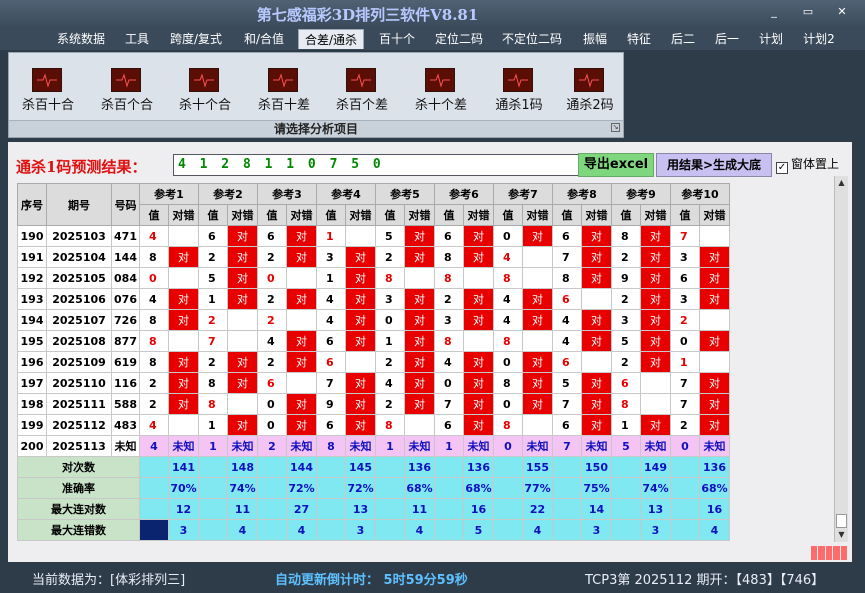 Image resolution: width=865 pixels, height=593 pixels. What do you see at coordinates (205, 91) in the screenshot?
I see `ribbon-button-3: 杀十个合` at bounding box center [205, 91].